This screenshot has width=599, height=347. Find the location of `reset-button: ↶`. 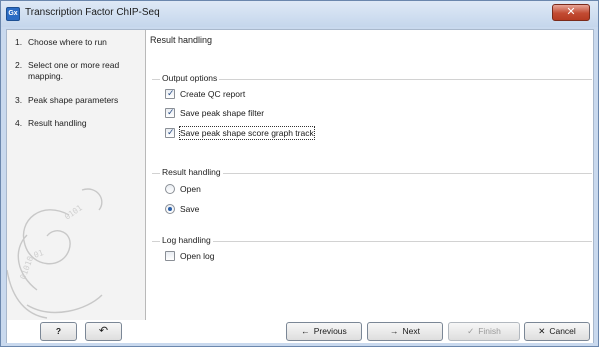

reset-button: ↶ is located at coordinates (103, 331).